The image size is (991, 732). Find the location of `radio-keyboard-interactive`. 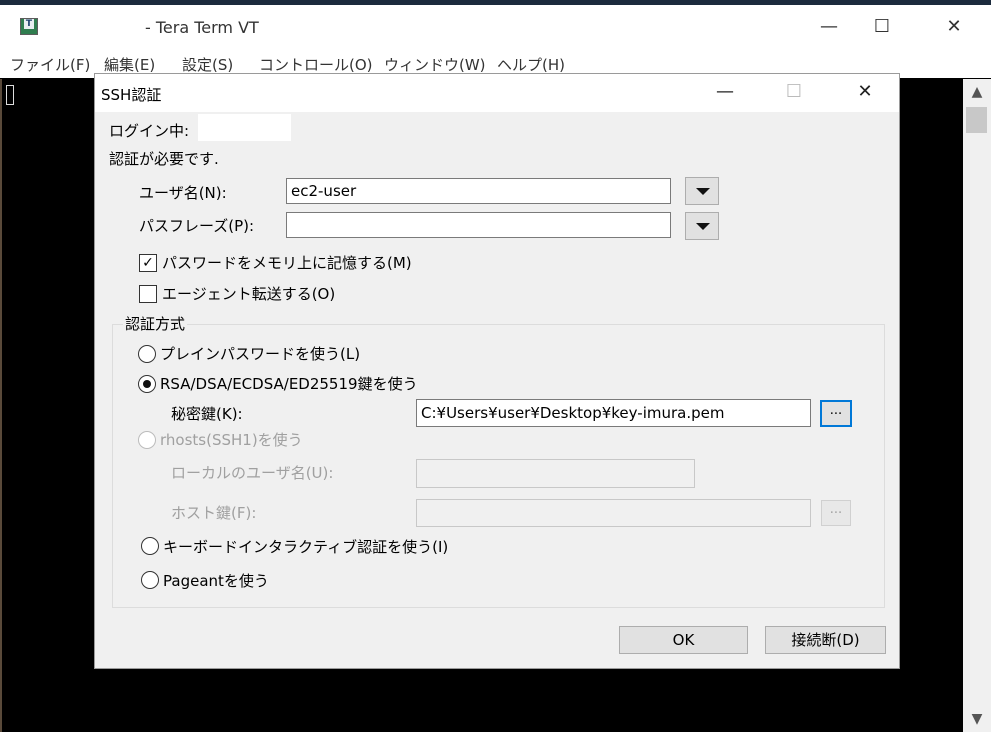

radio-keyboard-interactive is located at coordinates (150, 546).